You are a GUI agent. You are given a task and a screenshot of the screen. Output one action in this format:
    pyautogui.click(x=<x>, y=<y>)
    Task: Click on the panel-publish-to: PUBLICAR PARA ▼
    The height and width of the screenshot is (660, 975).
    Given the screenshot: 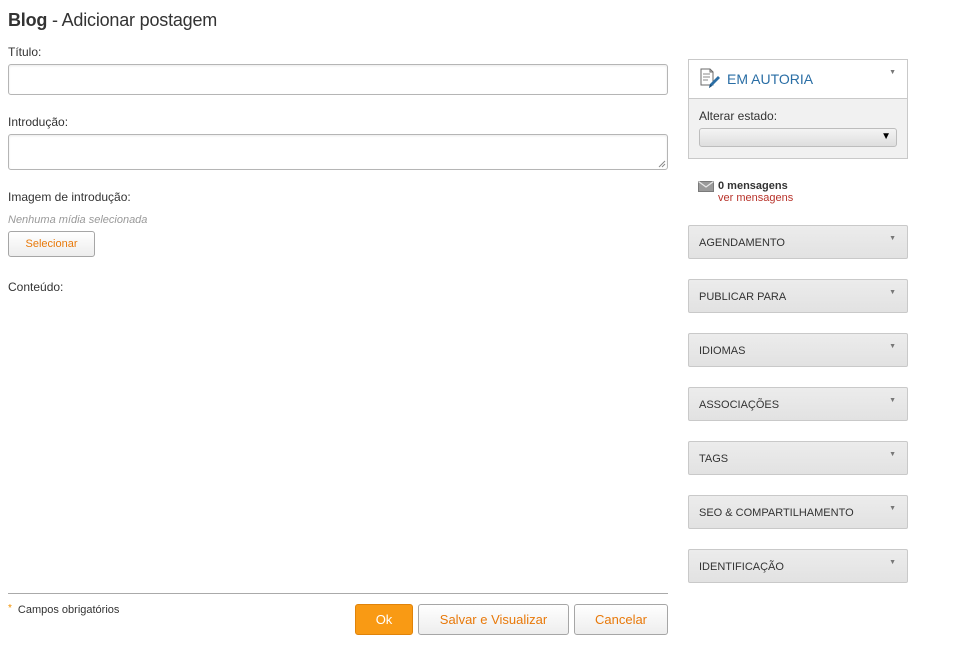 What is the action you would take?
    pyautogui.click(x=798, y=296)
    